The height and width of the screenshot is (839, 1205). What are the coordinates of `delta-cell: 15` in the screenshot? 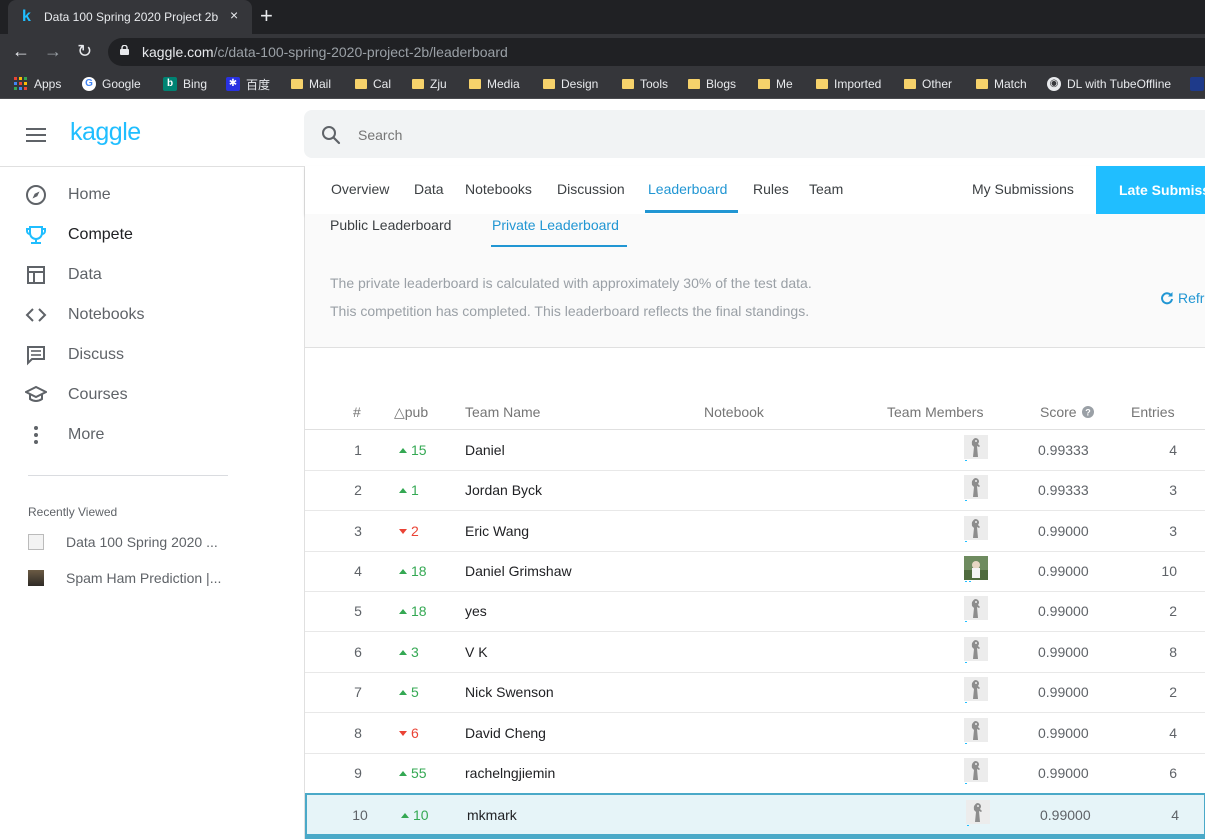 It's located at (413, 450).